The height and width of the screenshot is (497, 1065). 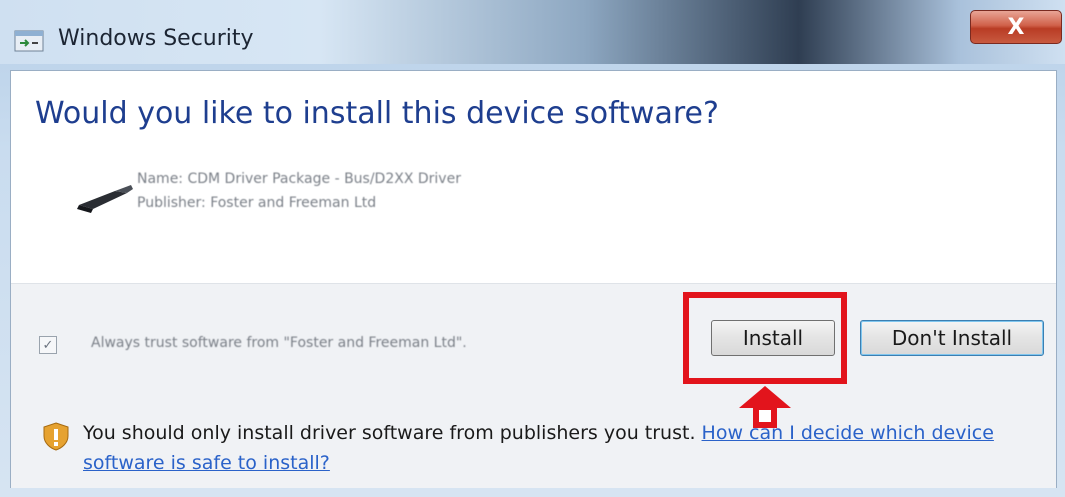 I want to click on title-bar: Windows Security X, so click(x=532, y=32).